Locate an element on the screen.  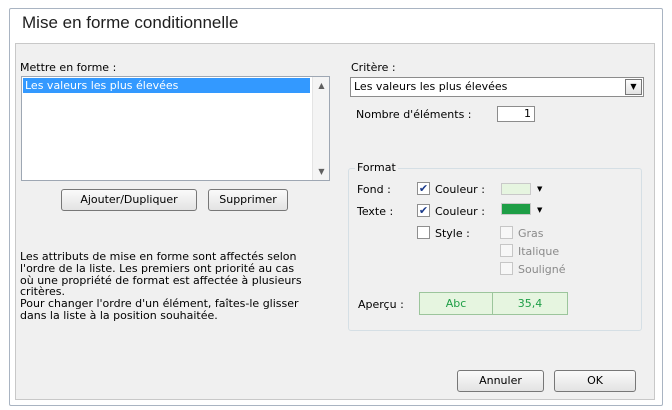
preview-text-cell: Abc is located at coordinates (456, 303).